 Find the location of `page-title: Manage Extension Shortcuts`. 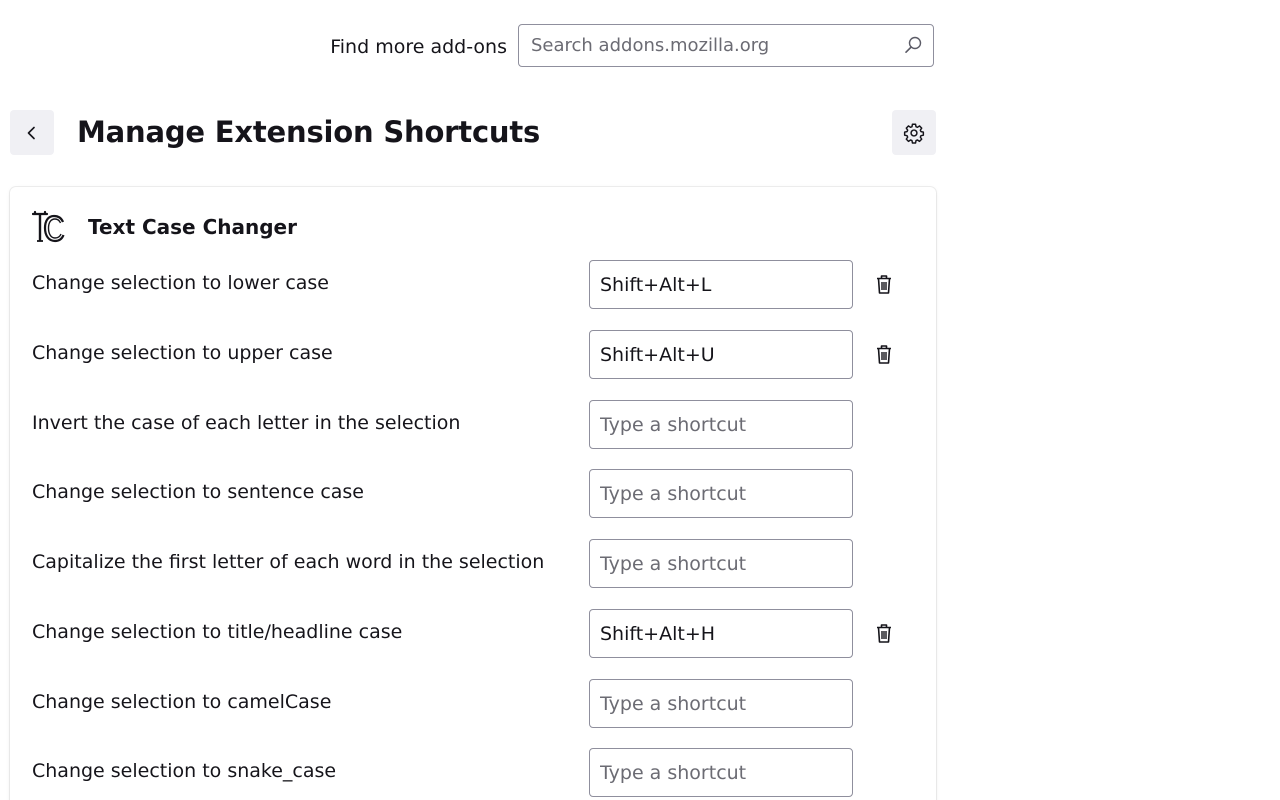

page-title: Manage Extension Shortcuts is located at coordinates (309, 132).